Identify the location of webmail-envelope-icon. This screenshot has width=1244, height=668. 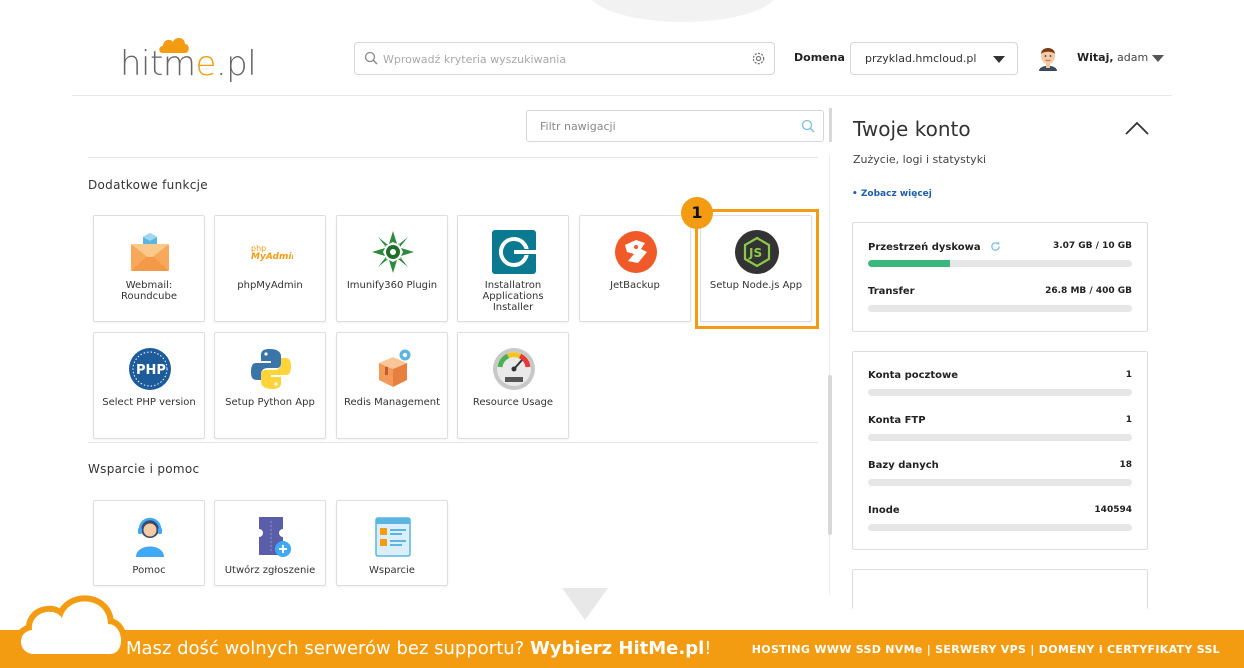
(150, 252).